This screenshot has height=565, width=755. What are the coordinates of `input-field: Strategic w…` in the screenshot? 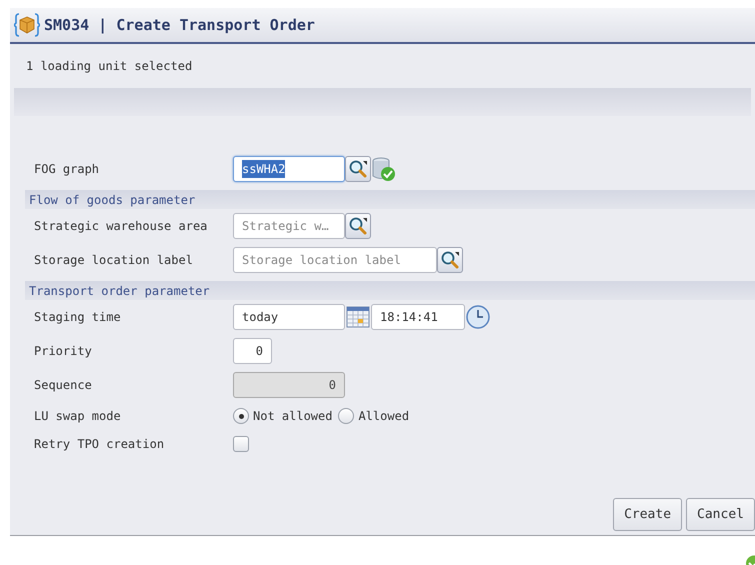 It's located at (289, 226).